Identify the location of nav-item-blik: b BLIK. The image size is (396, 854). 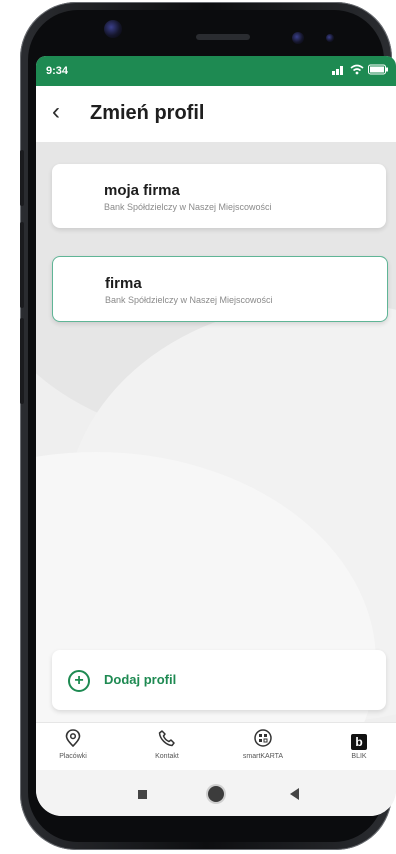
(359, 744).